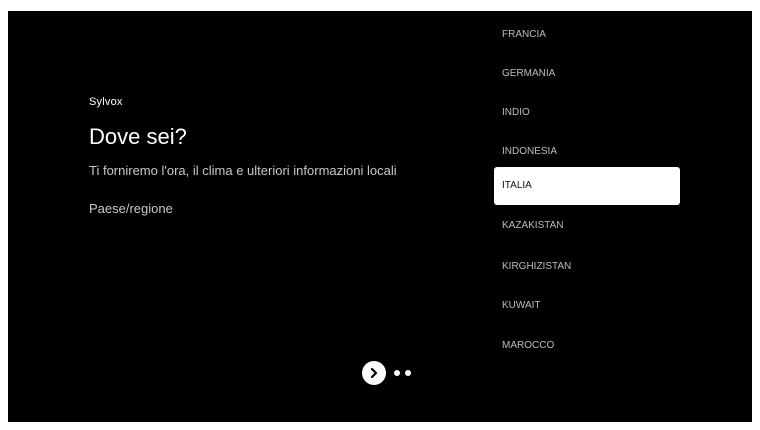  Describe the element at coordinates (537, 266) in the screenshot. I see `country-item-label: KIRGHIZISTAN` at that location.